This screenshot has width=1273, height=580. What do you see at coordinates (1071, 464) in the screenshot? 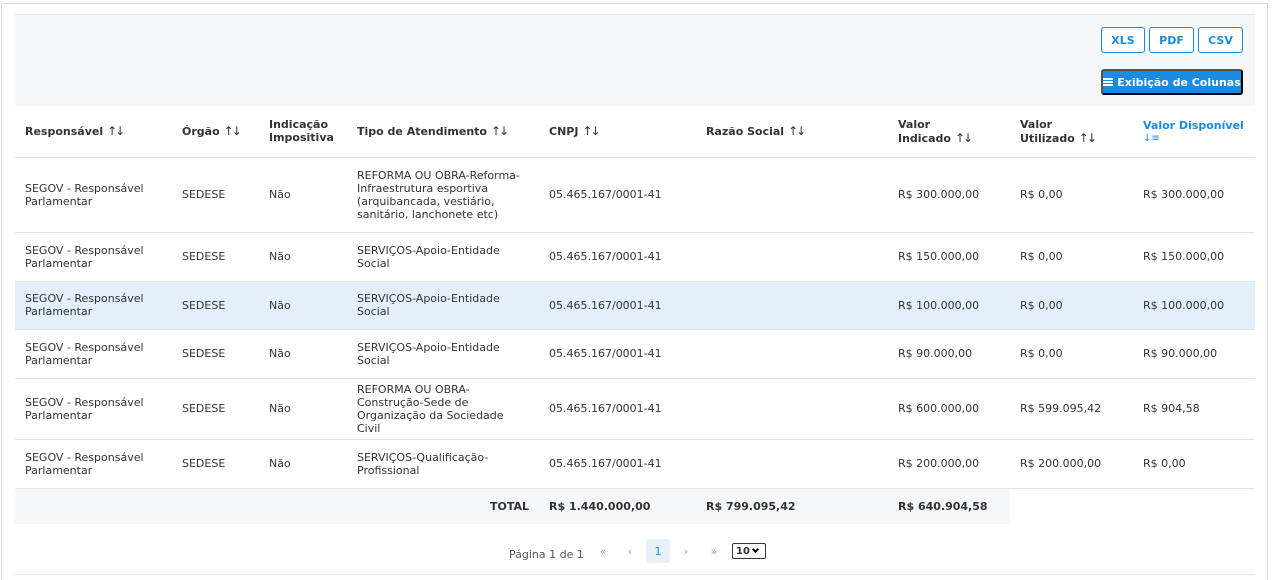
I see `cell-valor-utilizado: R$ 200.000,00` at bounding box center [1071, 464].